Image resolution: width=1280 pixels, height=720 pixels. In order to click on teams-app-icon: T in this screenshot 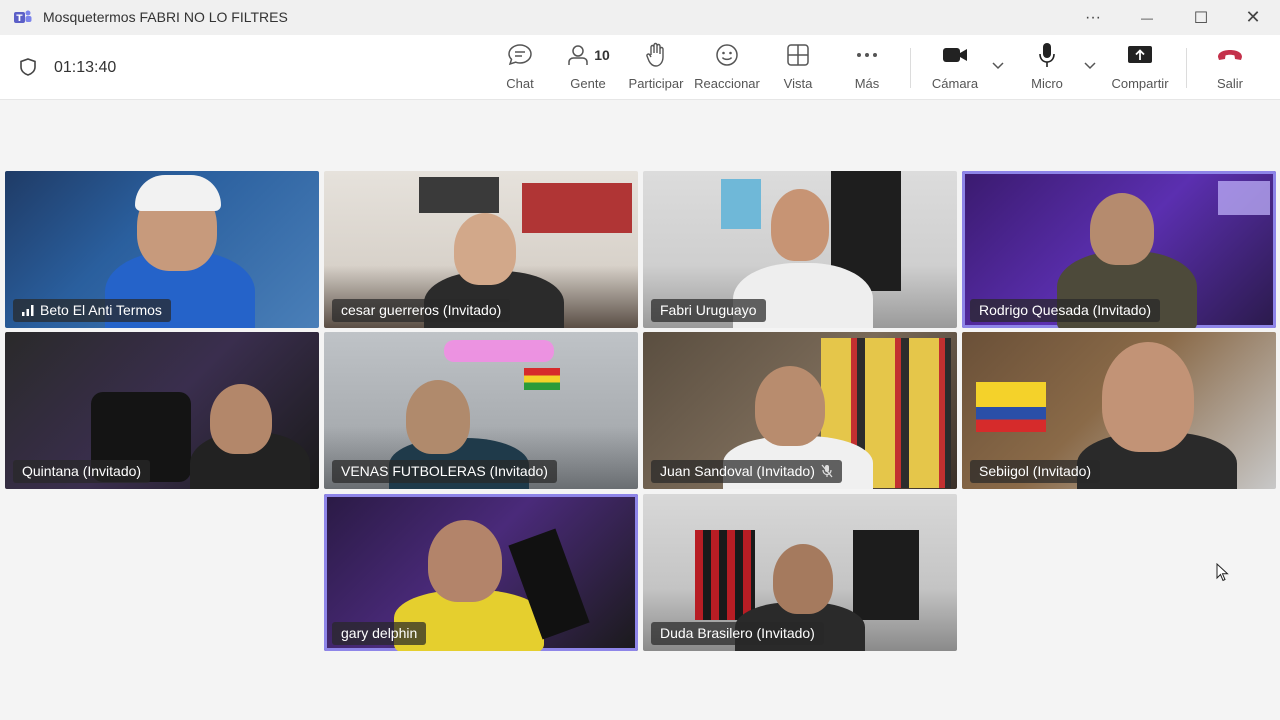, I will do `click(23, 17)`.